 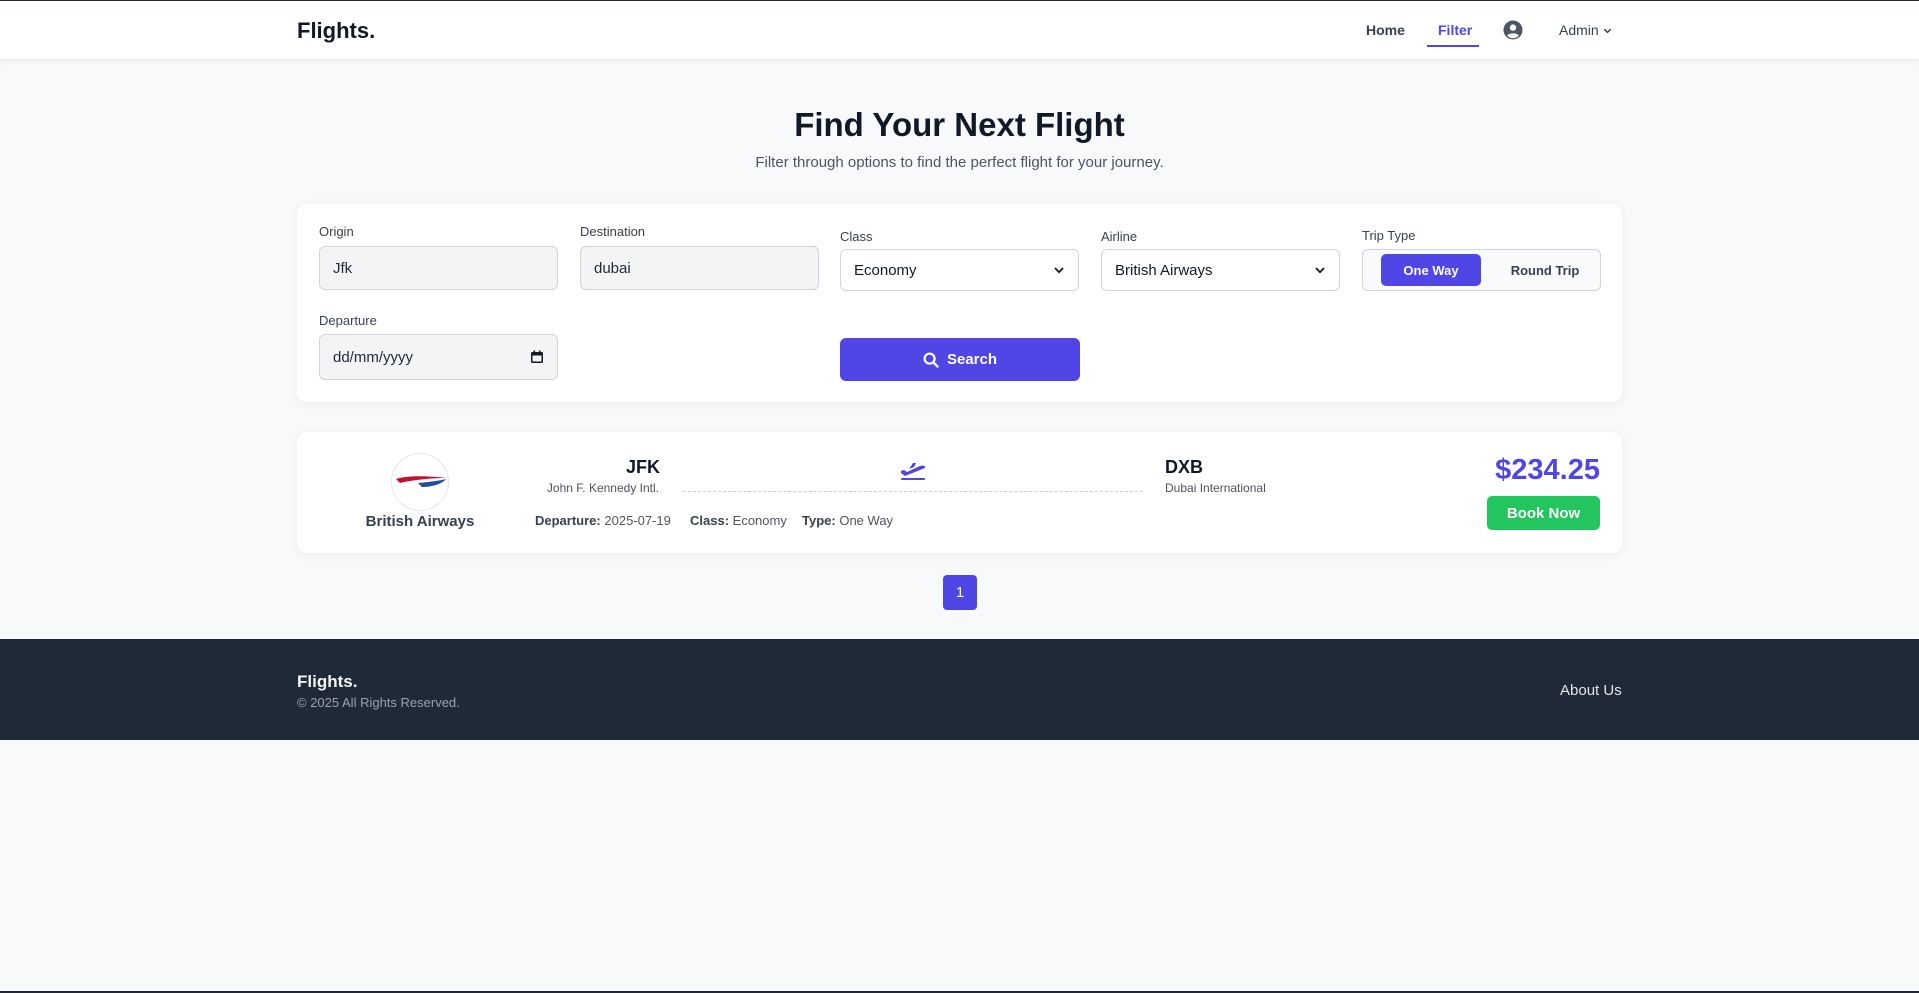 What do you see at coordinates (336, 231) in the screenshot?
I see `origin-label: Origin` at bounding box center [336, 231].